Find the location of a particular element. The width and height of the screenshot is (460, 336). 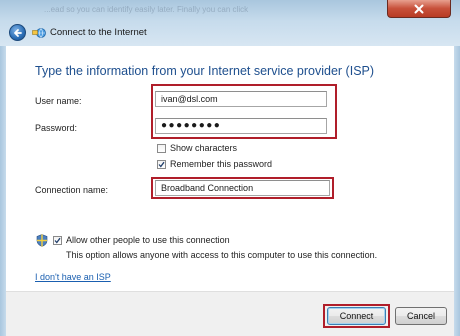

back-button is located at coordinates (17, 32).